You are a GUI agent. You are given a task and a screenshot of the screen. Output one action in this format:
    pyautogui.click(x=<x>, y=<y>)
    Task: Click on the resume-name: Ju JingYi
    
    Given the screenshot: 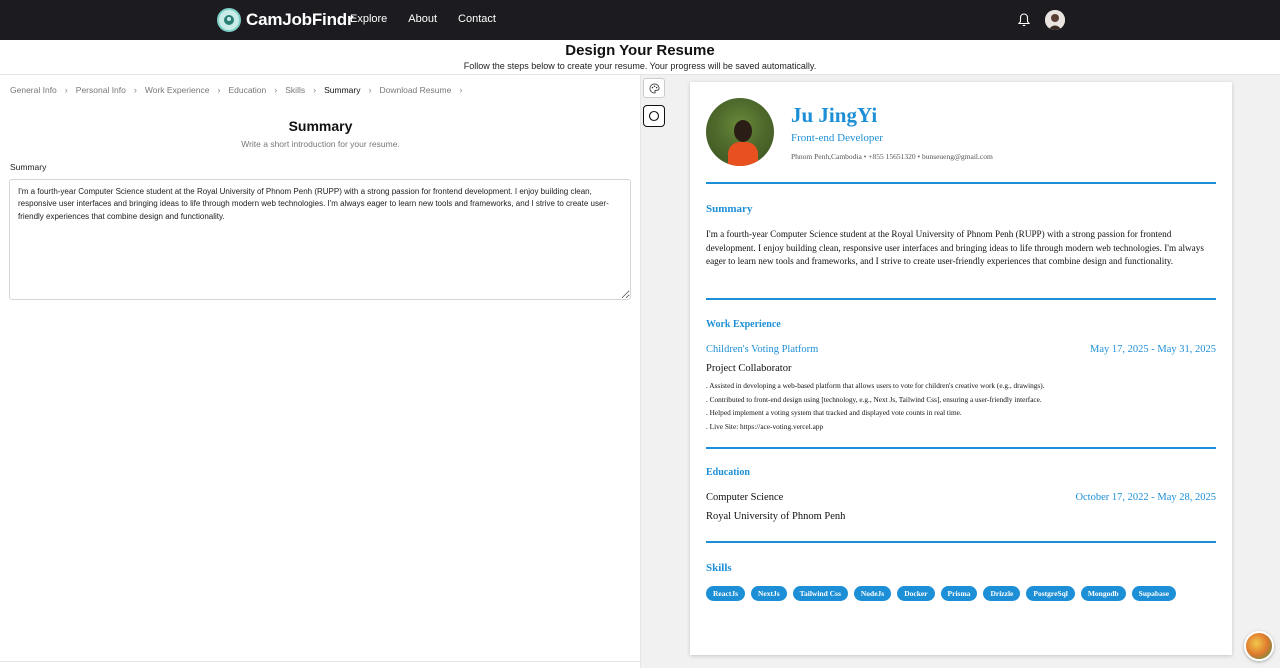 What is the action you would take?
    pyautogui.click(x=834, y=115)
    